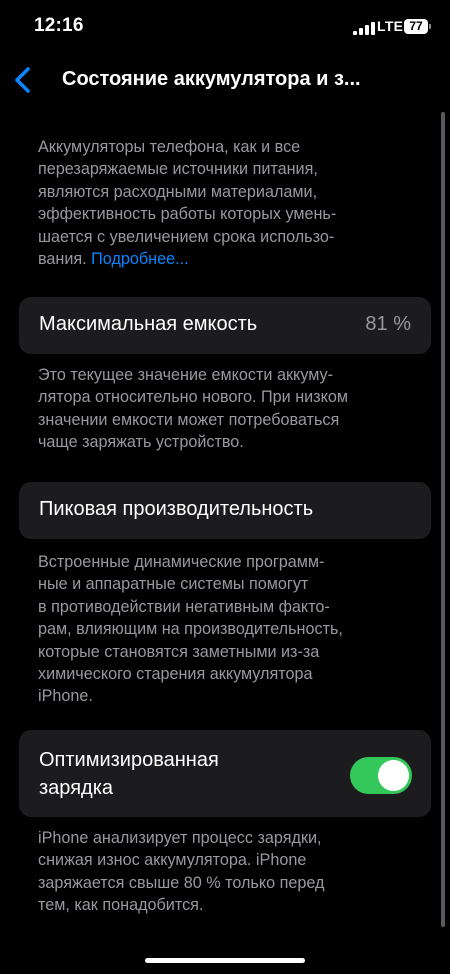  I want to click on description-line: заряжается свыше 80 % только перед, so click(181, 882).